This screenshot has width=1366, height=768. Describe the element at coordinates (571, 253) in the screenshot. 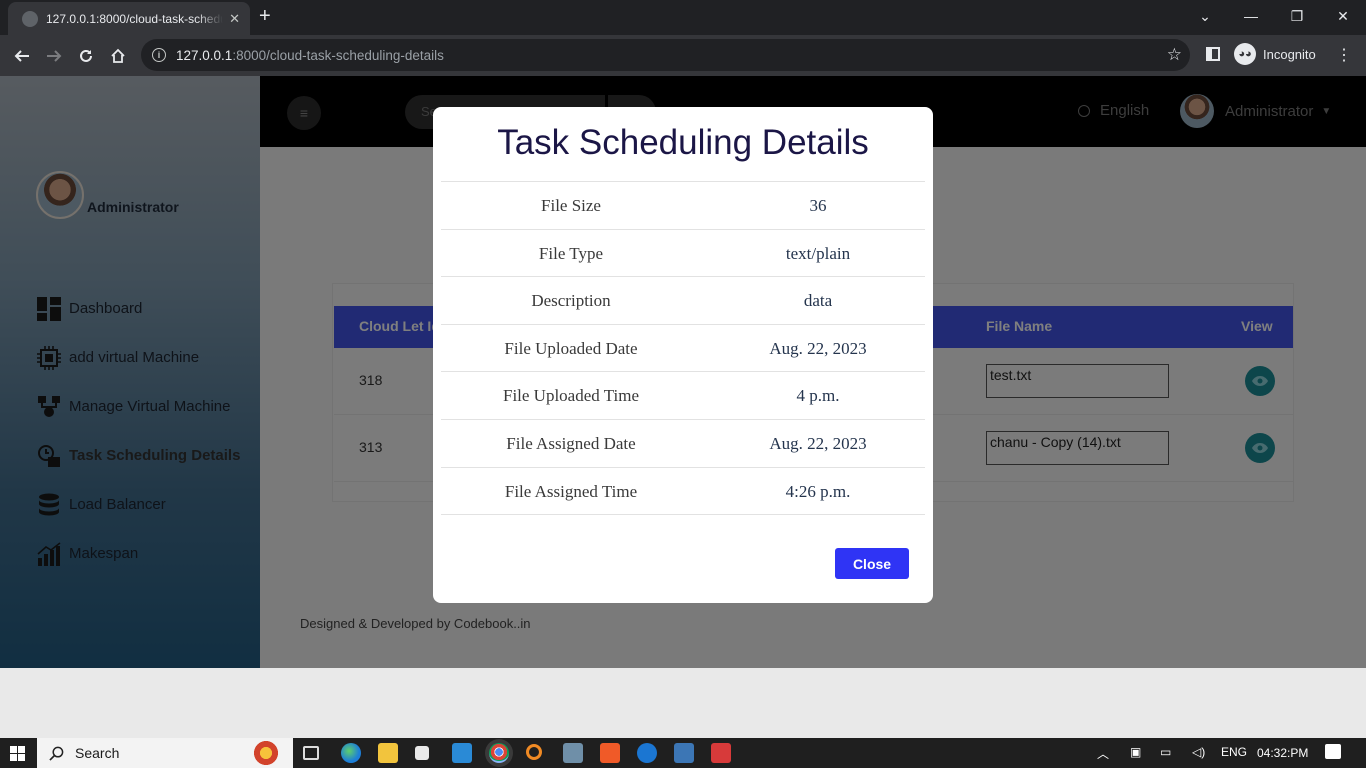

I see `detail-label: File Type` at that location.